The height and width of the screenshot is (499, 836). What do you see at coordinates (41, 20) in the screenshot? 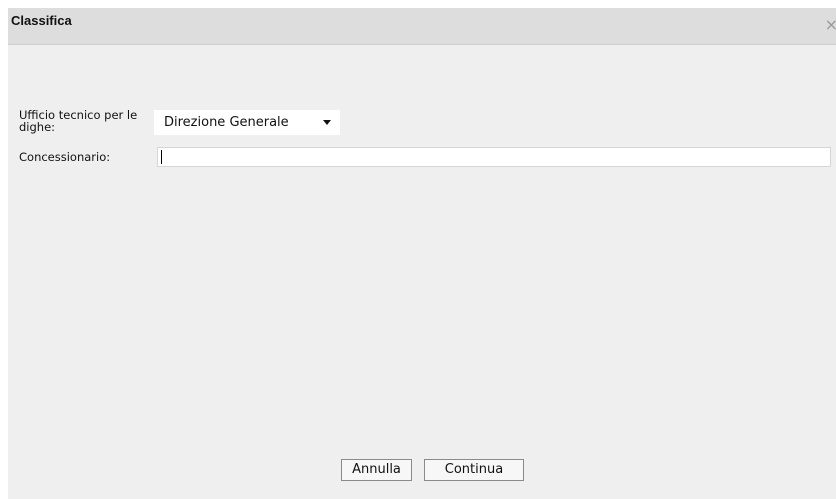
I see `dialog-title: Classifica` at bounding box center [41, 20].